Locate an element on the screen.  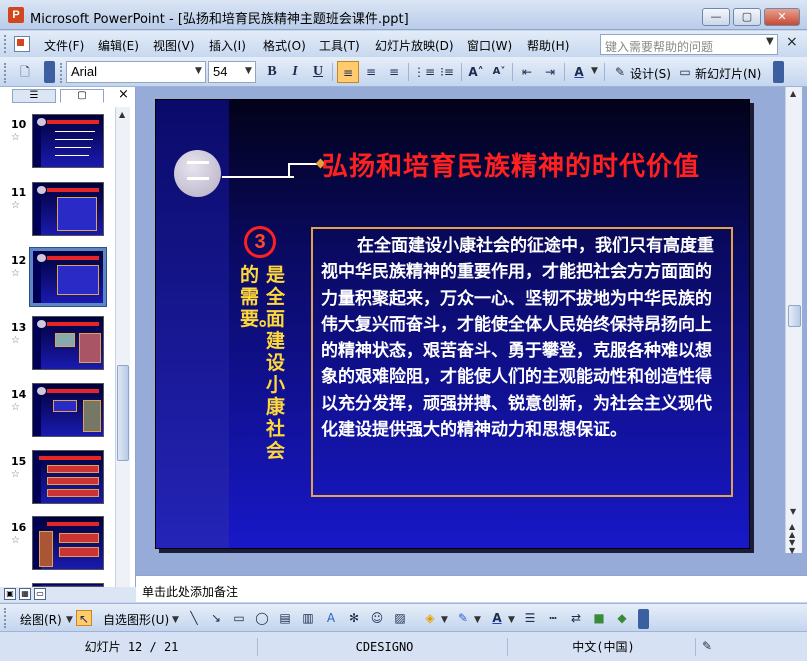
dash-style-icon: ┅ is located at coordinates (553, 618).